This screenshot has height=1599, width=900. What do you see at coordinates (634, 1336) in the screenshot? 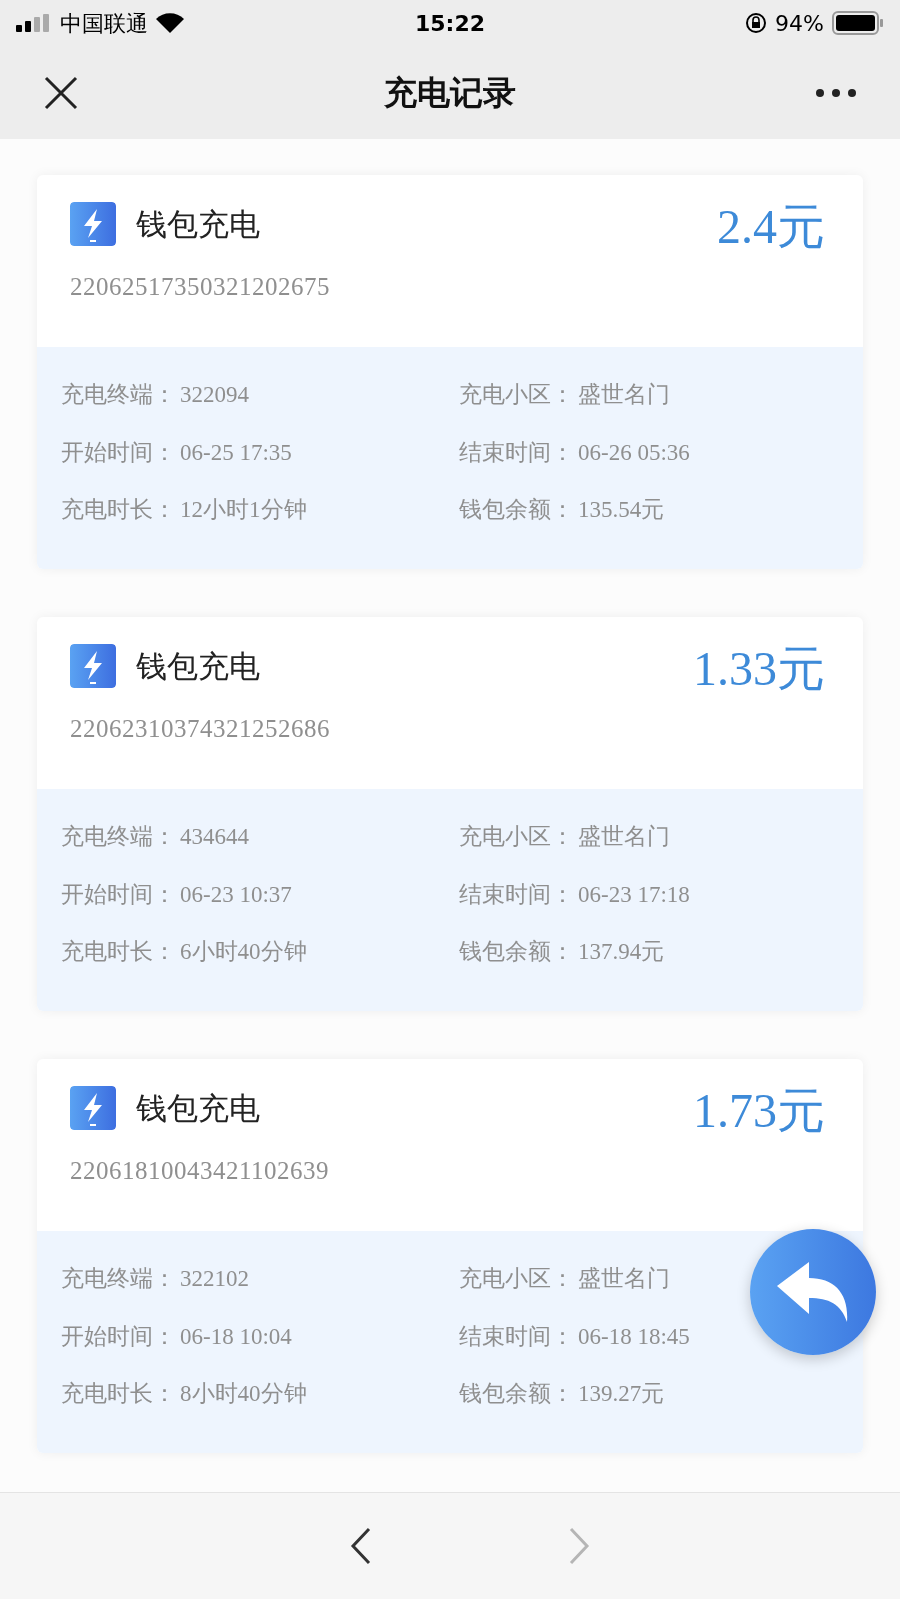
I see `field-value: 06-18 18:45` at bounding box center [634, 1336].